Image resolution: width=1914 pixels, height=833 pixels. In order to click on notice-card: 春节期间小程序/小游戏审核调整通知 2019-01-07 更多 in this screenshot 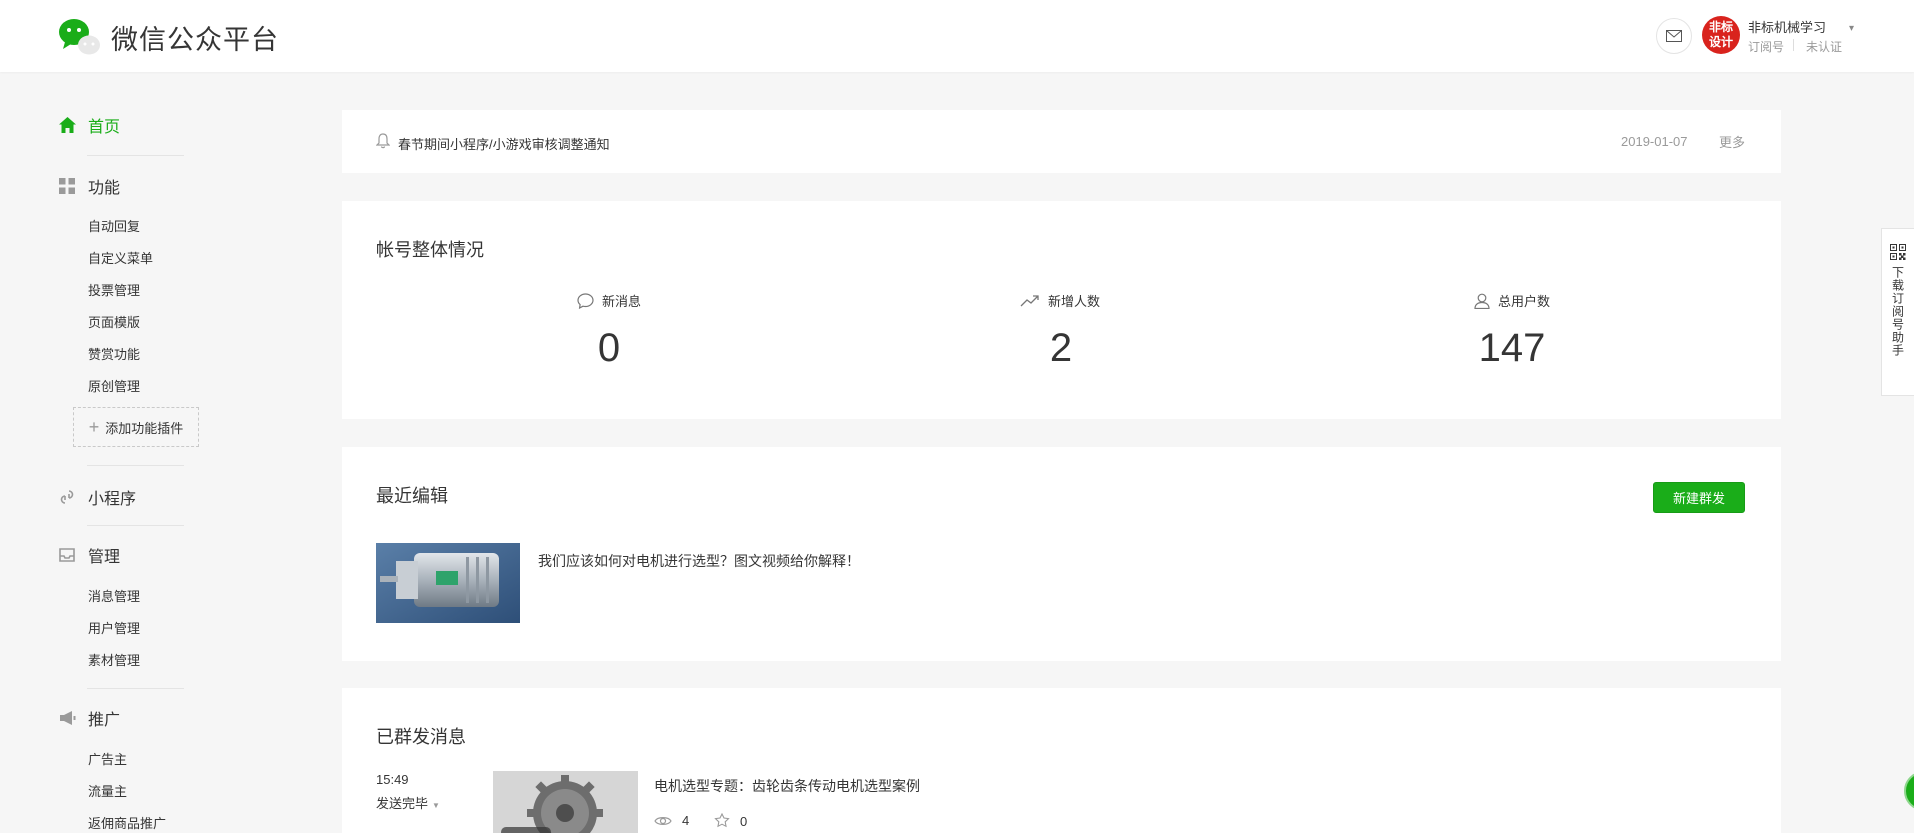, I will do `click(1061, 141)`.